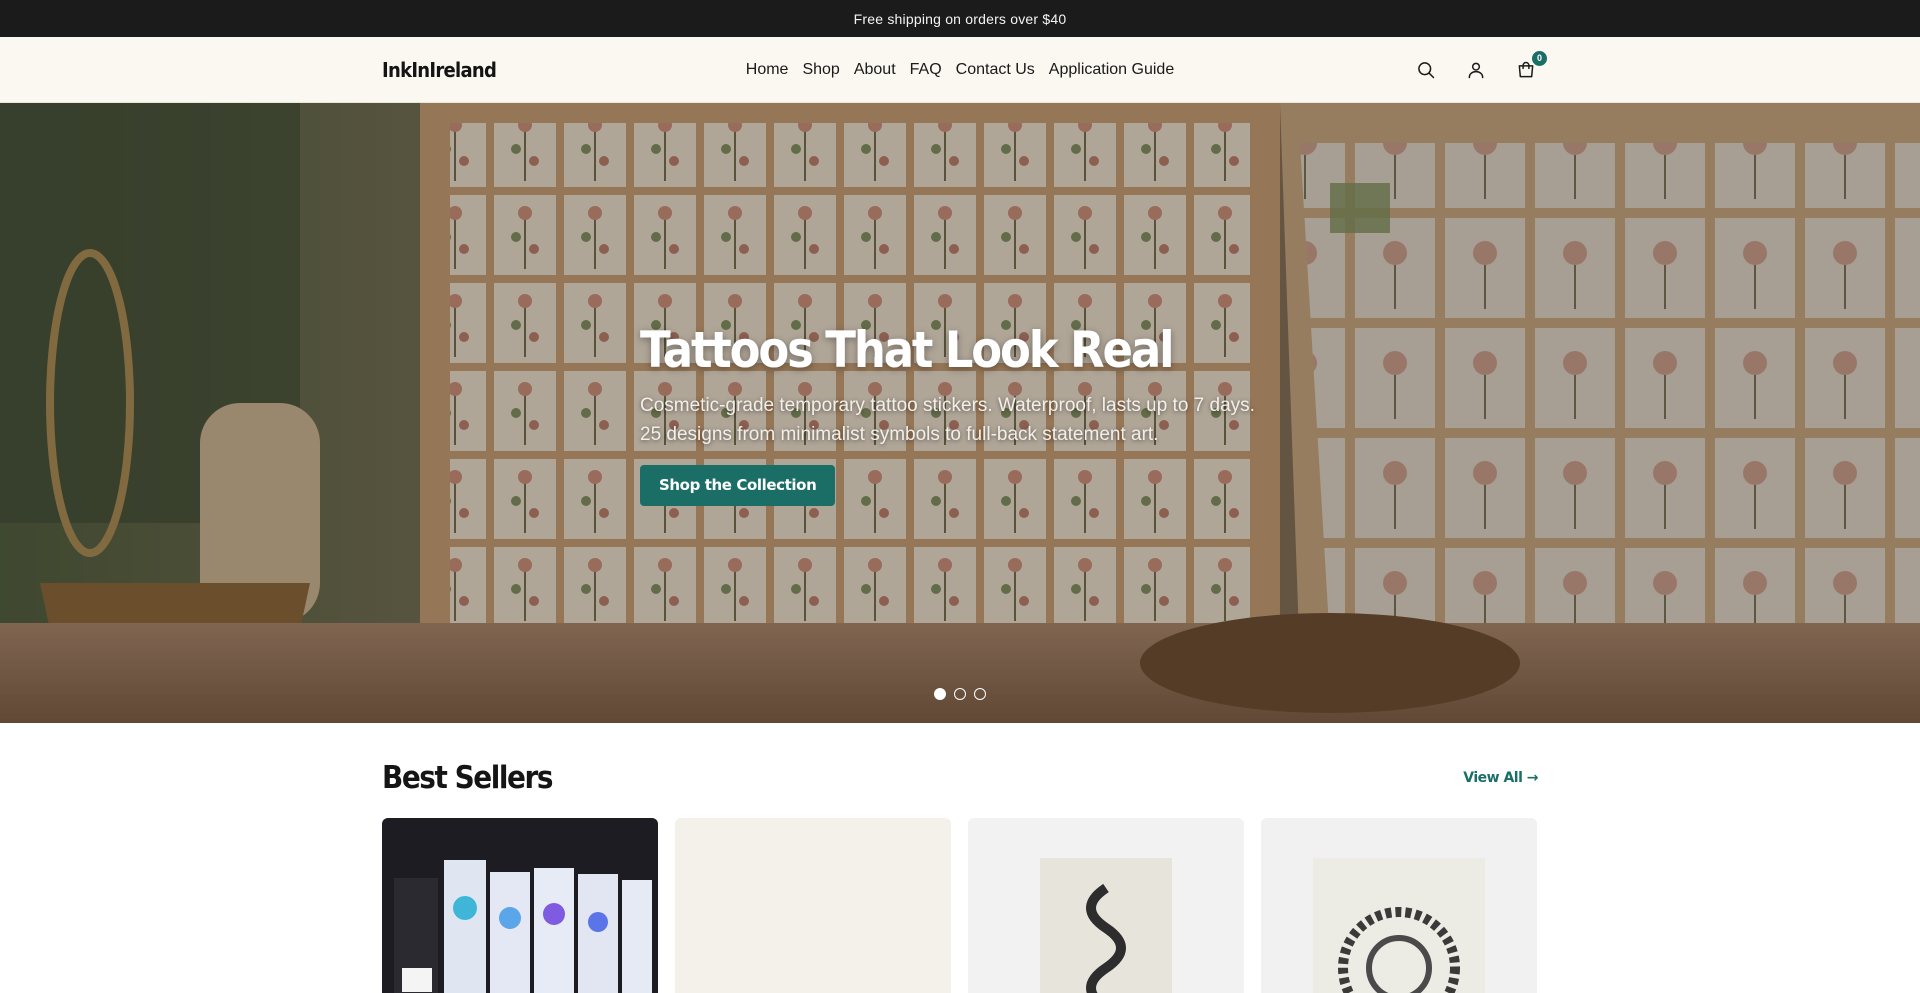 This screenshot has height=993, width=1920. I want to click on slideshow-dots, so click(960, 694).